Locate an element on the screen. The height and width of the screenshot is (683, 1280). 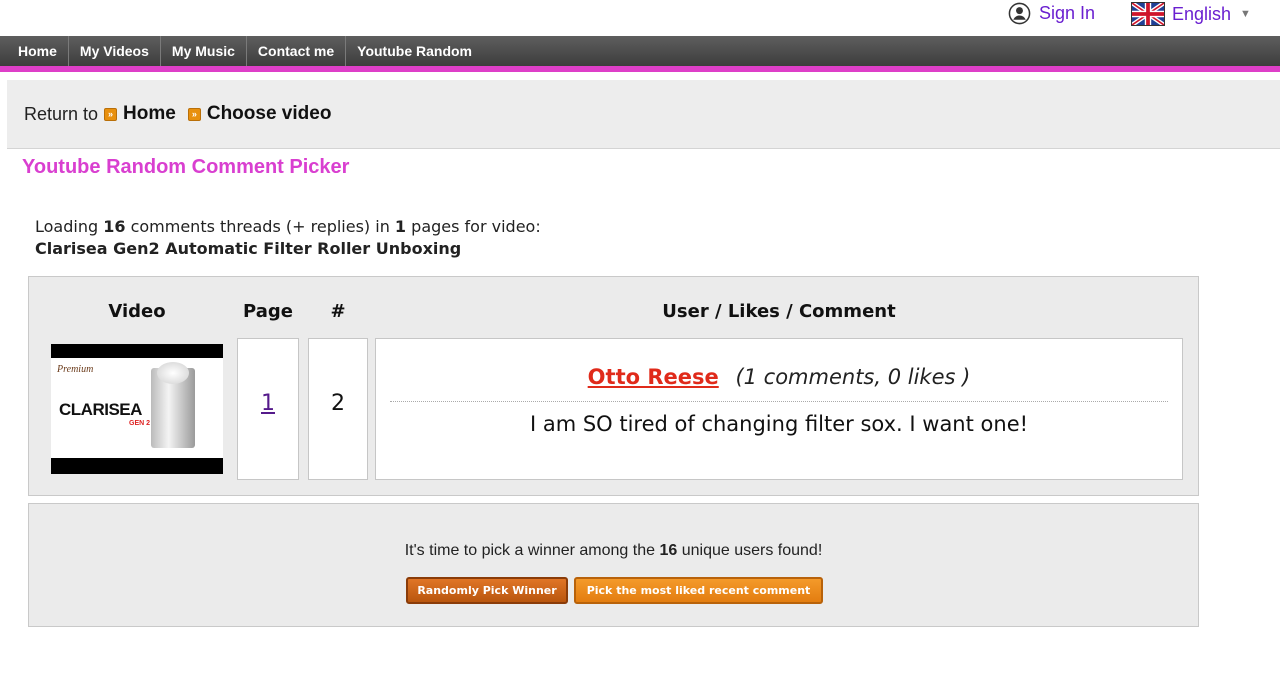
nav-item-my-music: My Music is located at coordinates (204, 51).